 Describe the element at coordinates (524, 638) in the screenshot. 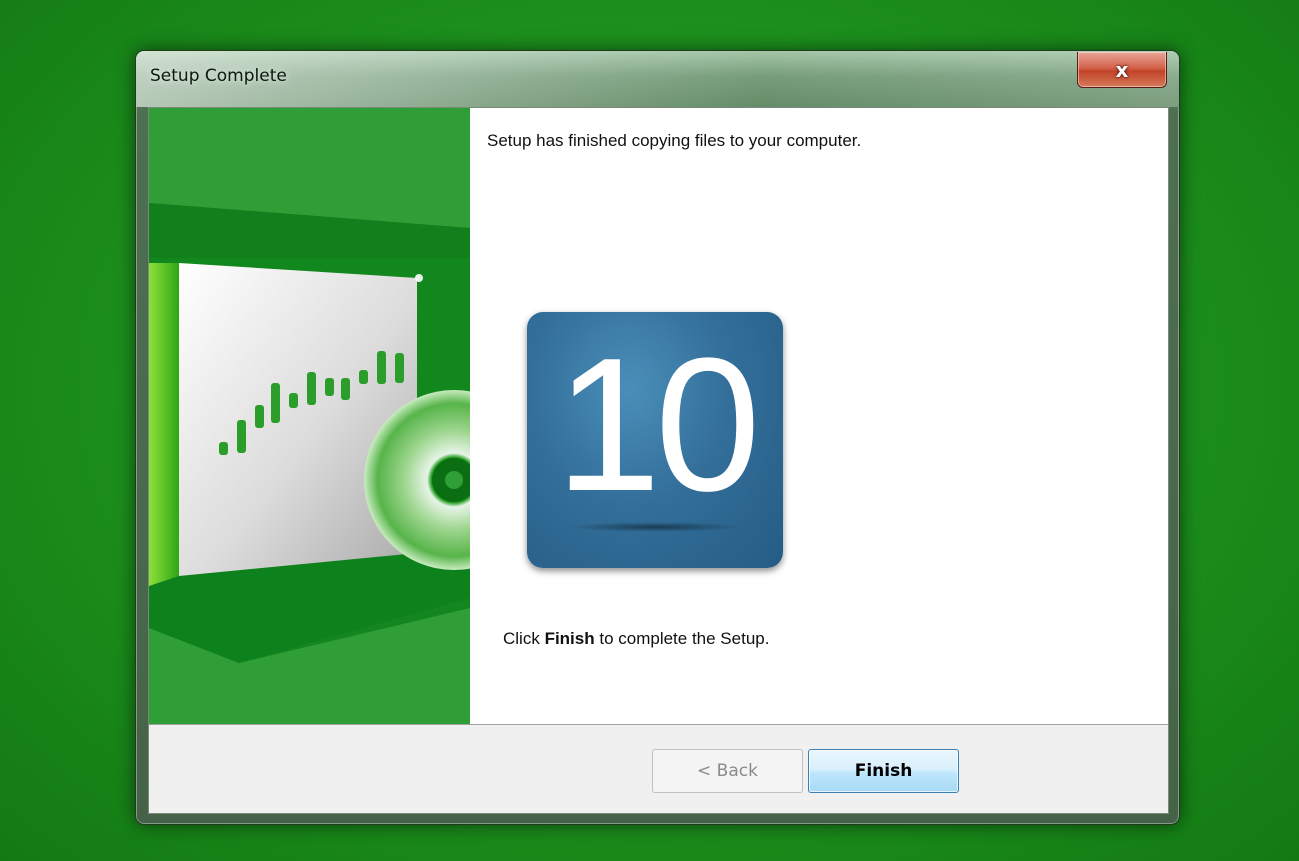

I see `instruction-prefix: Click` at that location.